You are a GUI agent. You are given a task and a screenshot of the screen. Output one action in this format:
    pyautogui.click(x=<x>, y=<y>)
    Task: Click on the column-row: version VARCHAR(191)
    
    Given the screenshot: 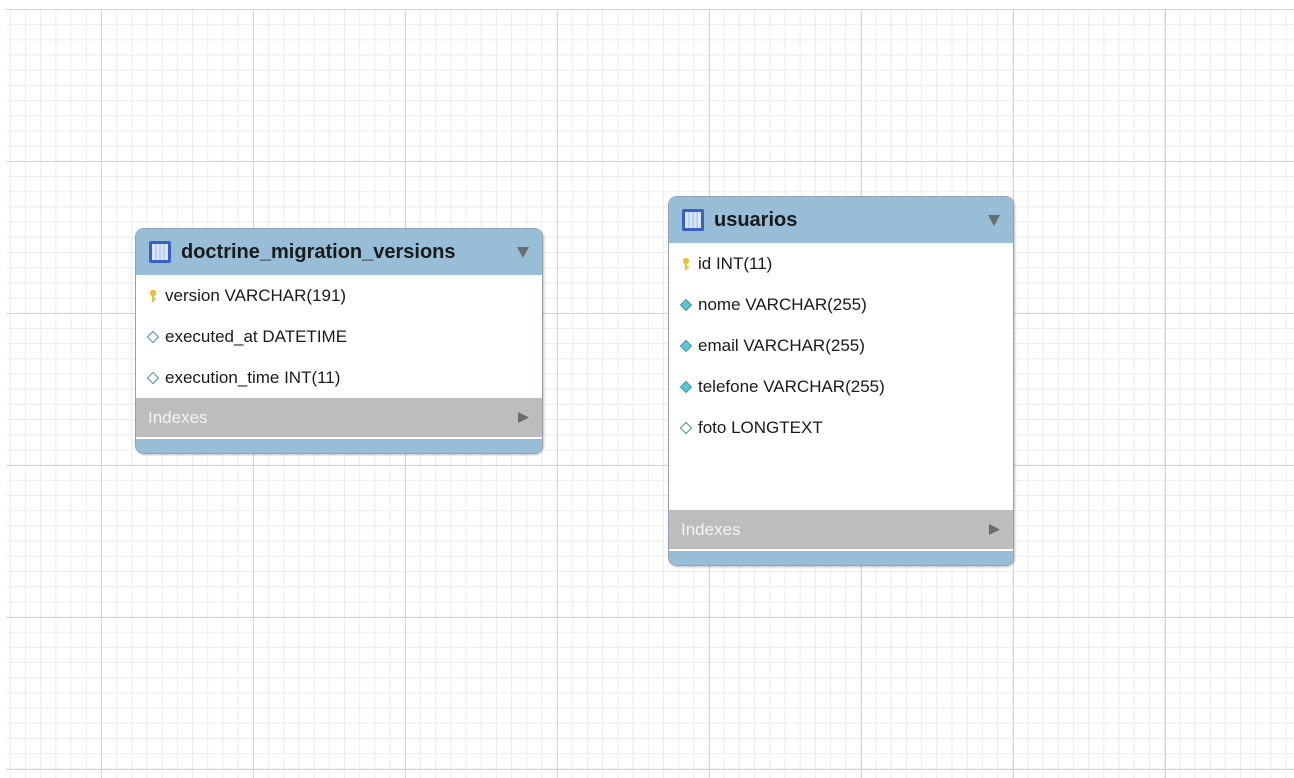 What is the action you would take?
    pyautogui.click(x=339, y=295)
    